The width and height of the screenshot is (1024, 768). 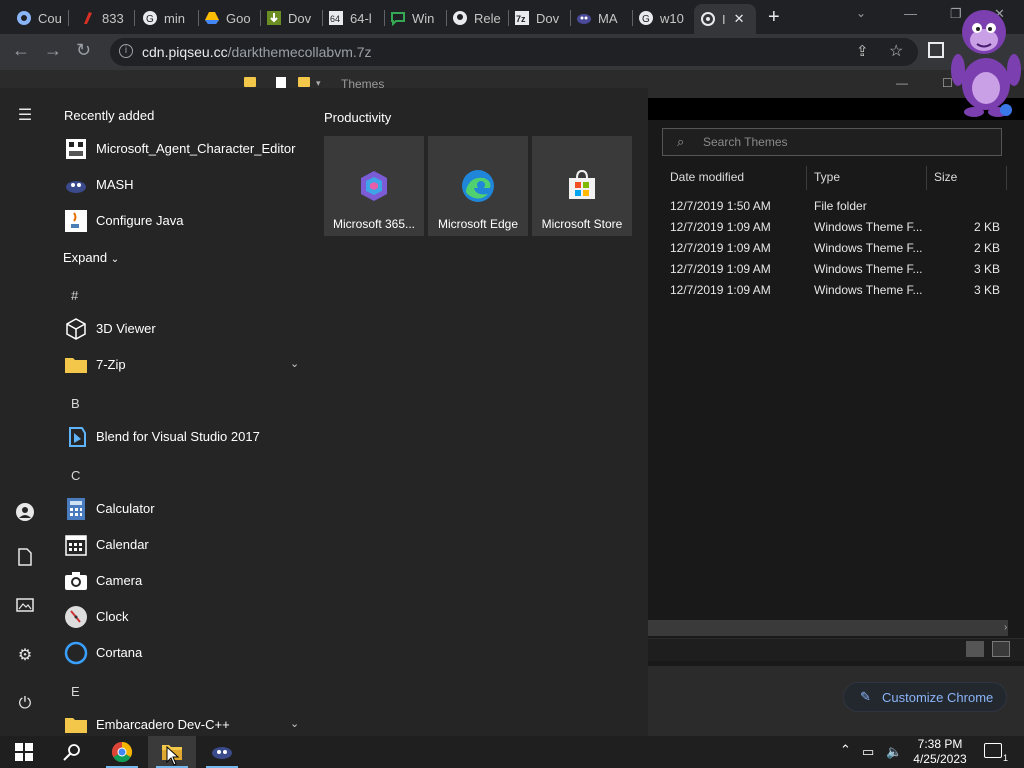 I want to click on app-embarcadero-dev-cpp: Embarcadero Dev-C++ ⌄, so click(x=184, y=722).